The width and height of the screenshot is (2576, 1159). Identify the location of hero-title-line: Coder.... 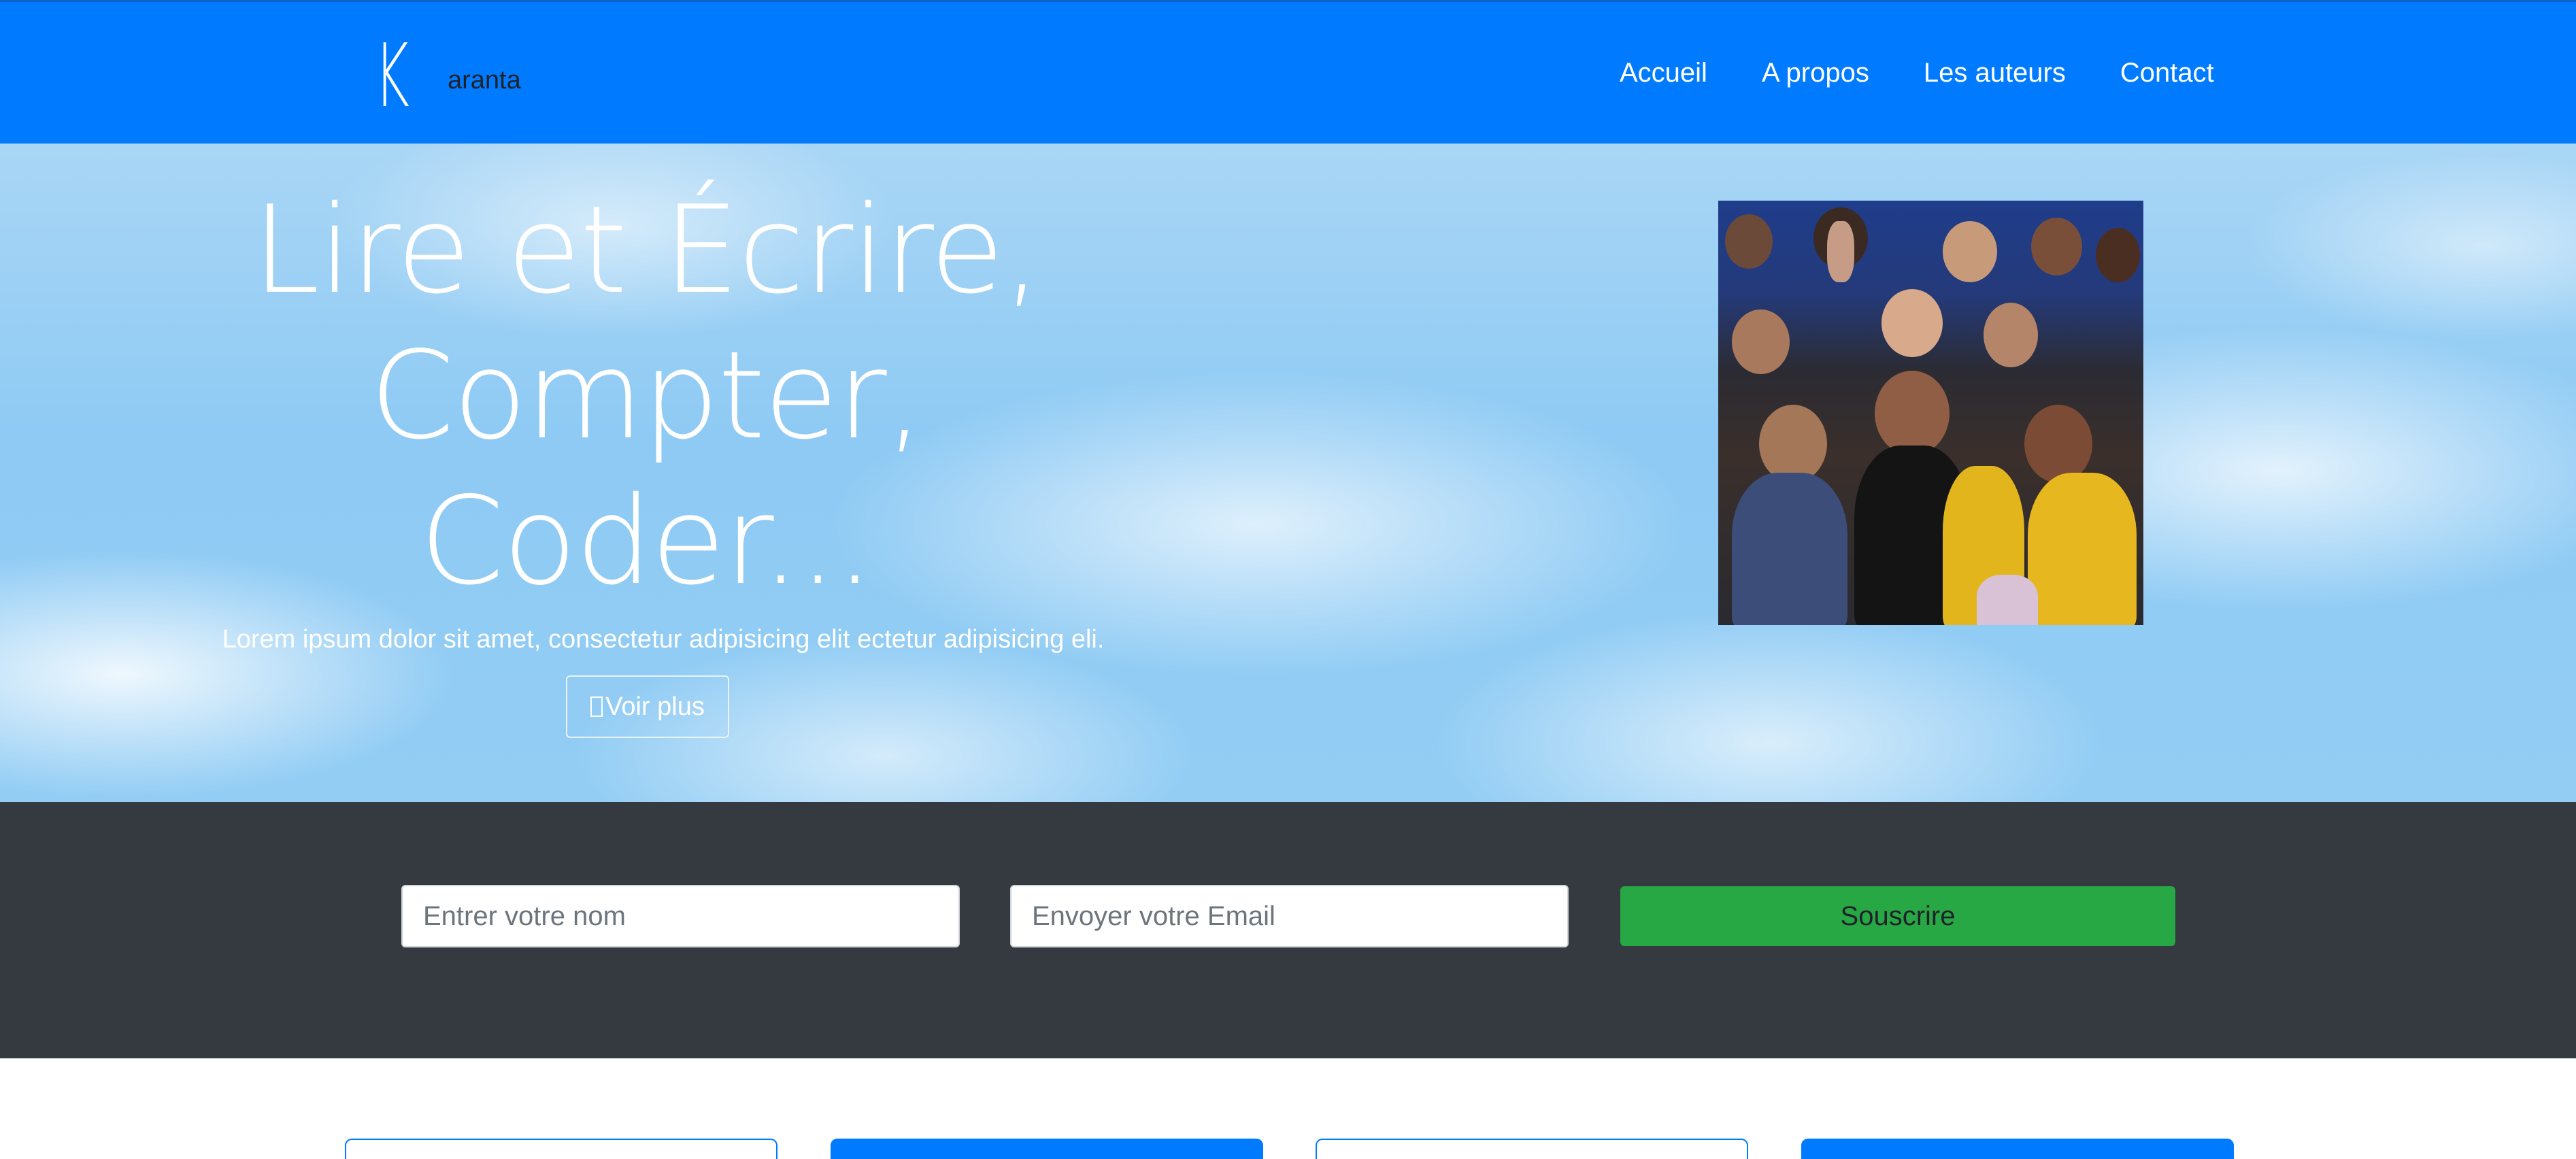
(646, 541).